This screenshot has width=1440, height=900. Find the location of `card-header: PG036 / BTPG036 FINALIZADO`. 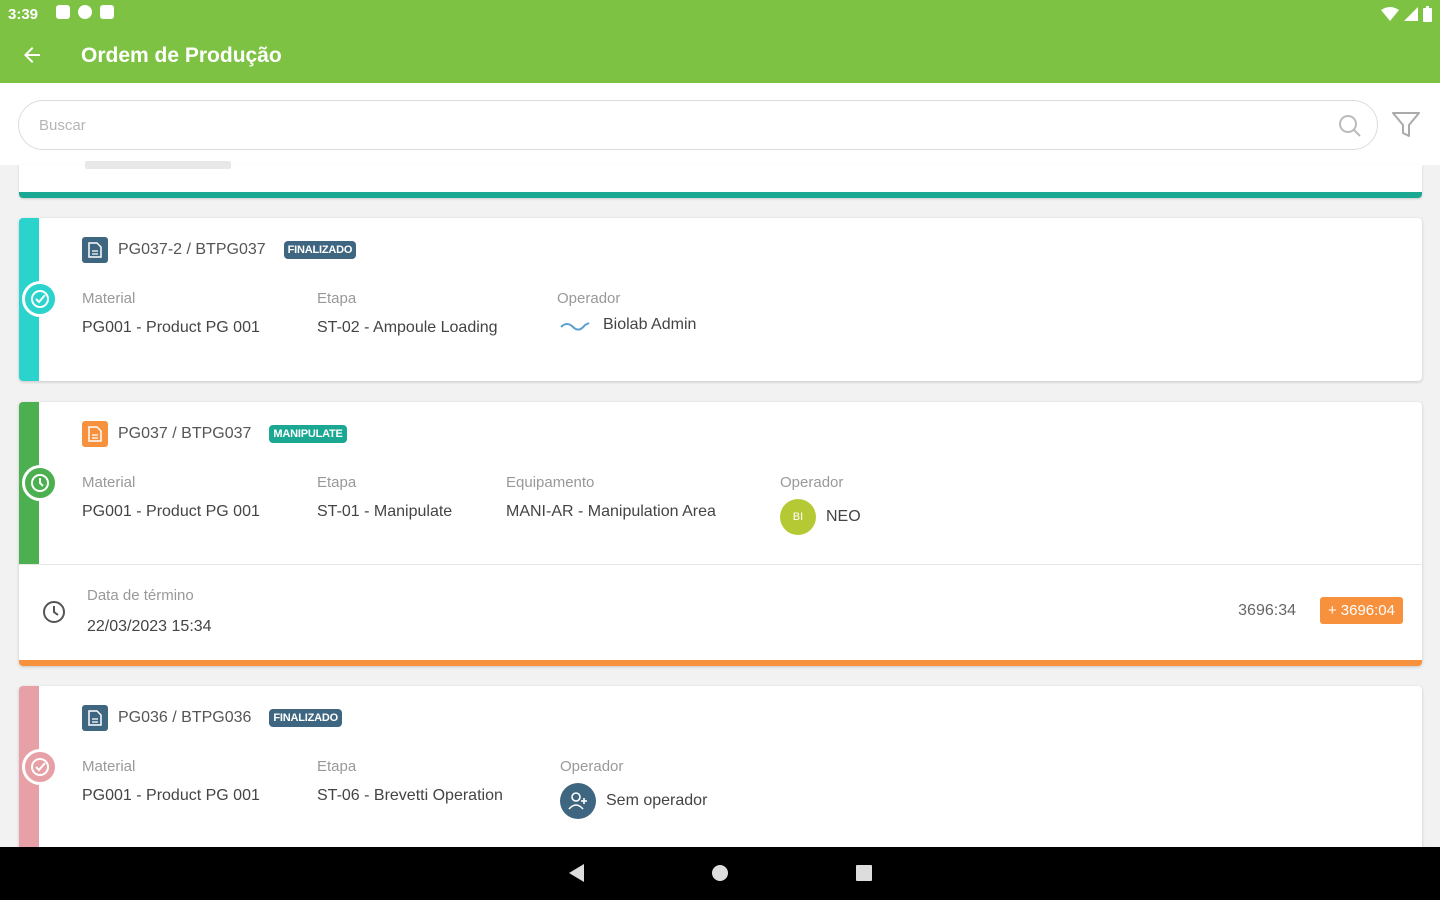

card-header: PG036 / BTPG036 FINALIZADO is located at coordinates (212, 718).